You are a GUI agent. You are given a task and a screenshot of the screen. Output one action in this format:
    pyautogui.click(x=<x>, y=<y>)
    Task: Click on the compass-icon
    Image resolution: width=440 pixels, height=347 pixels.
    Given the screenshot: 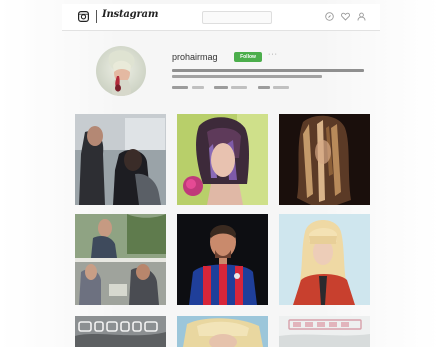 What is the action you would take?
    pyautogui.click(x=329, y=16)
    